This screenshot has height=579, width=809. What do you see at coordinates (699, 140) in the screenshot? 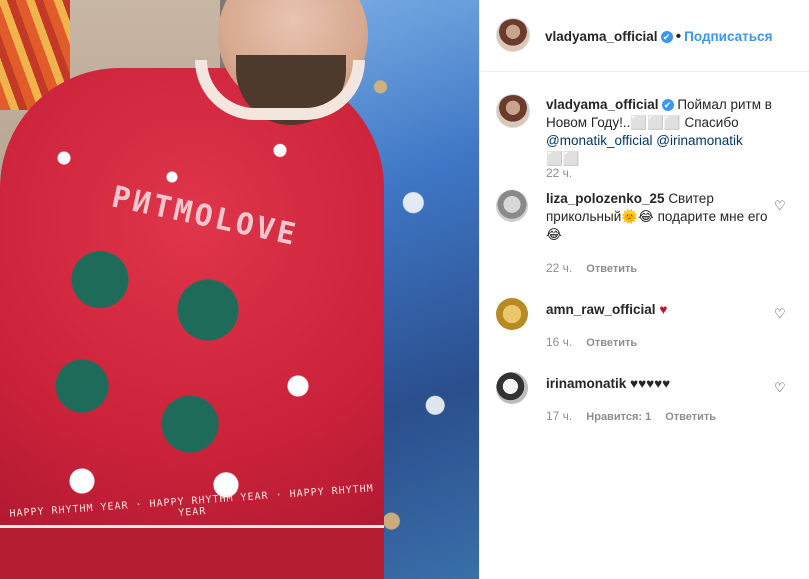
I see `mention-irinamonatik: @irinamonatik` at bounding box center [699, 140].